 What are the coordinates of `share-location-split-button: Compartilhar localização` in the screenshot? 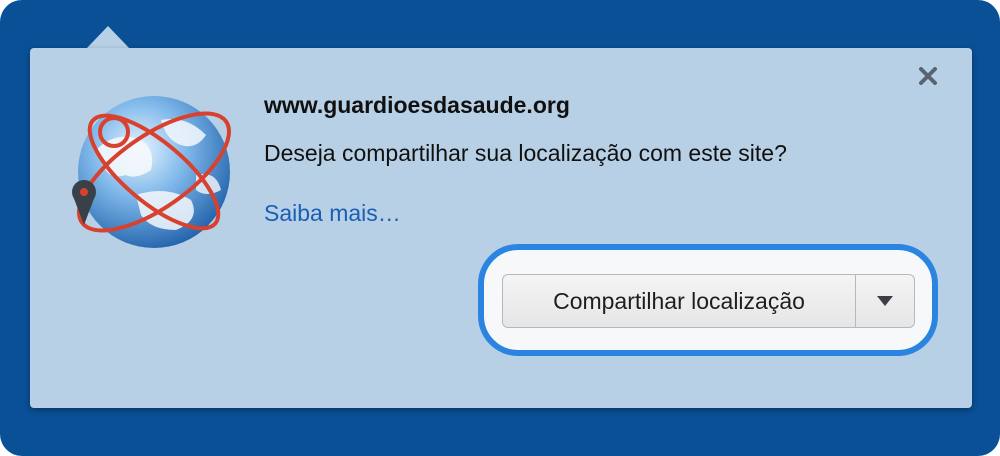 It's located at (708, 301).